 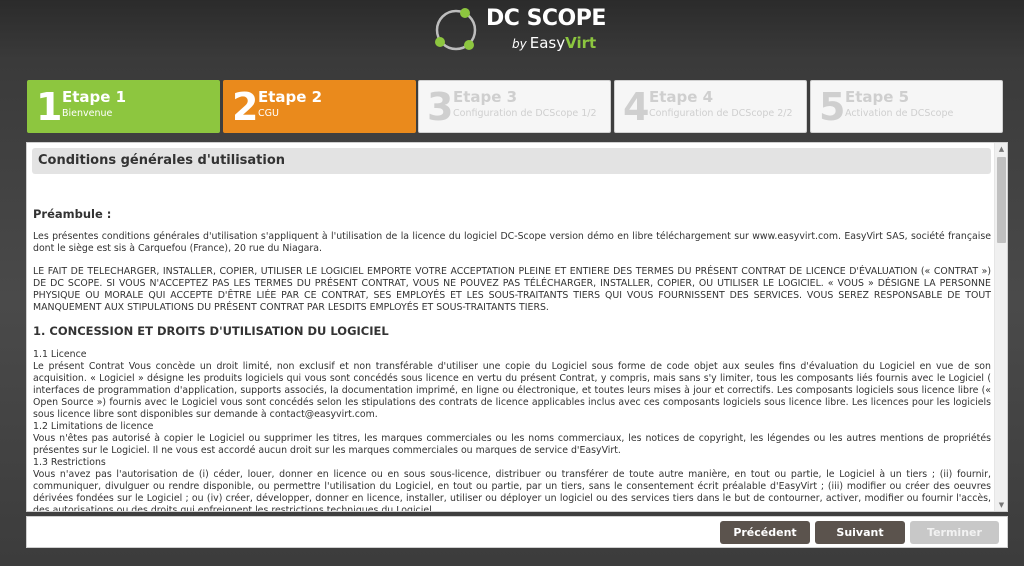 I want to click on logo-virt-text: Virt, so click(x=581, y=43).